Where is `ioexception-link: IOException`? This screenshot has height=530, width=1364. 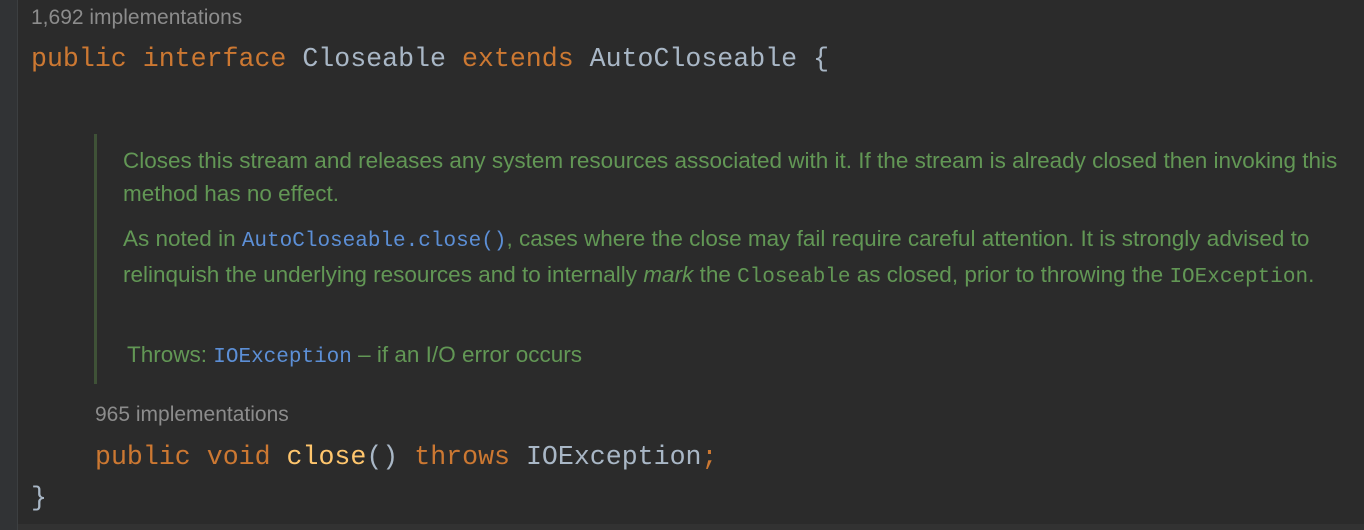
ioexception-link: IOException is located at coordinates (282, 357).